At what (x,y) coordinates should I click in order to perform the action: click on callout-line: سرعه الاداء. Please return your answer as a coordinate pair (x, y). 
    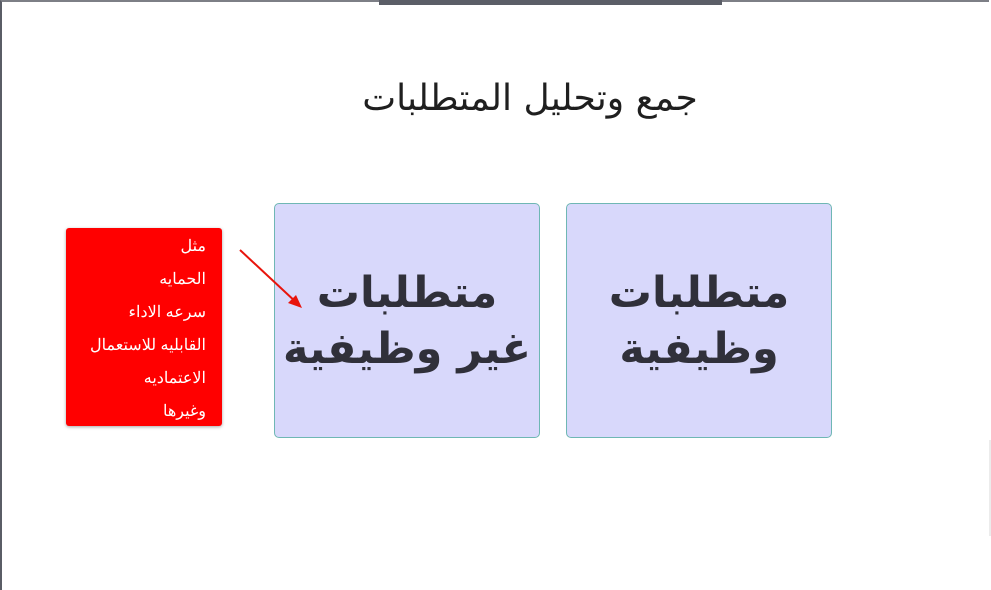
    Looking at the image, I should click on (167, 312).